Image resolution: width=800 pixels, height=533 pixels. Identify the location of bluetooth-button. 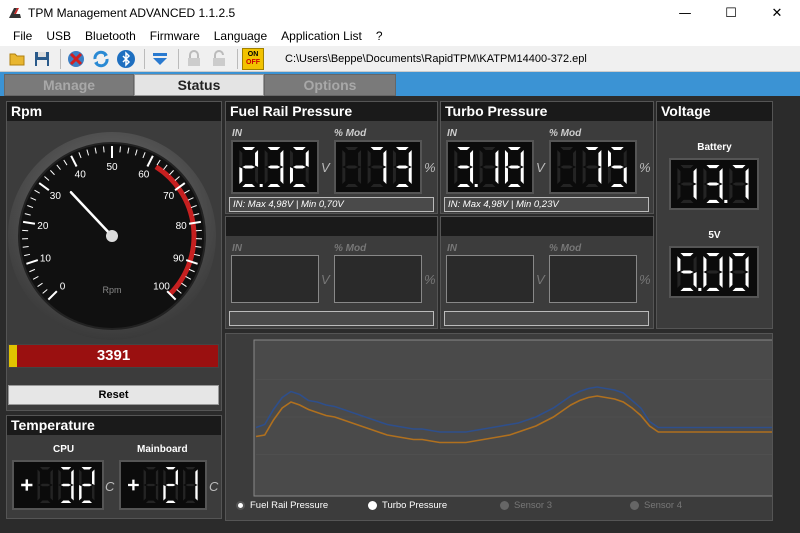
(126, 59).